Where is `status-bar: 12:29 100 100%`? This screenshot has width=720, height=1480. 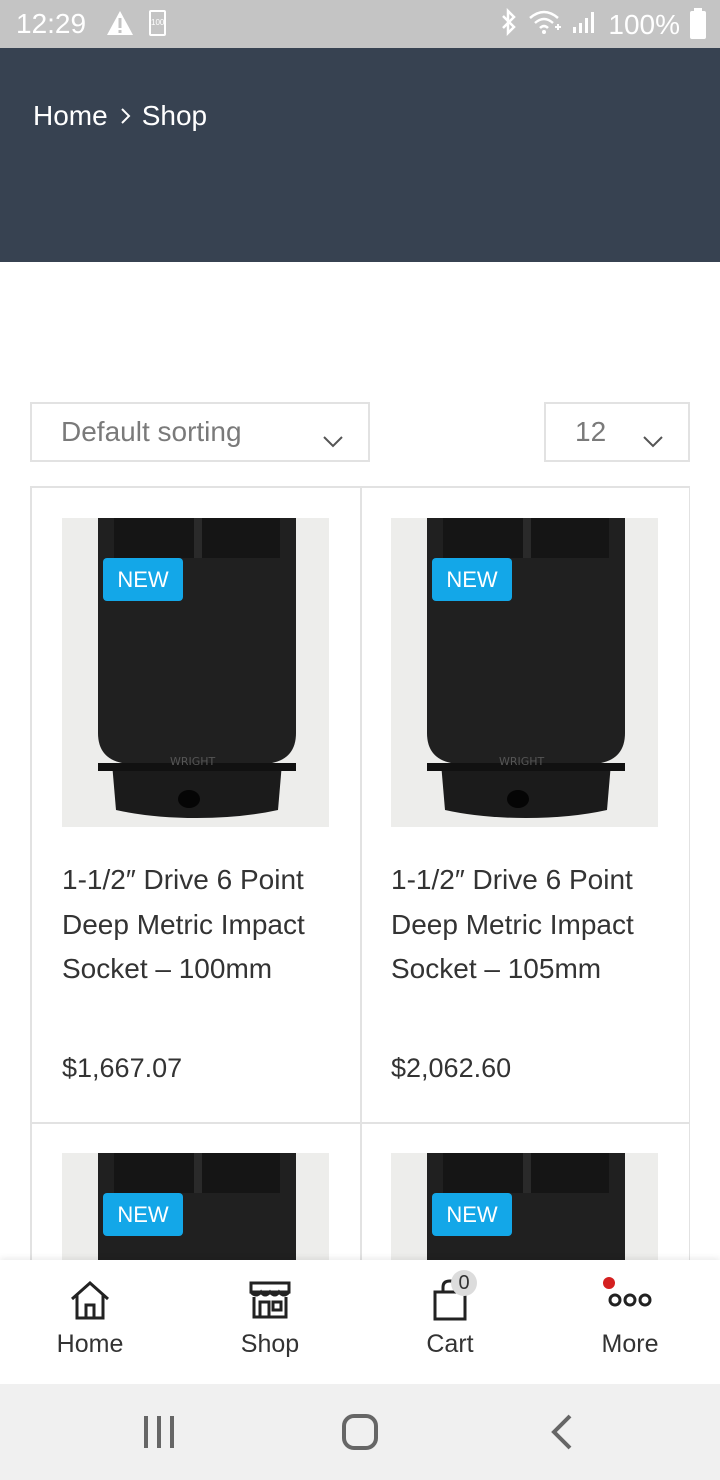 status-bar: 12:29 100 100% is located at coordinates (360, 24).